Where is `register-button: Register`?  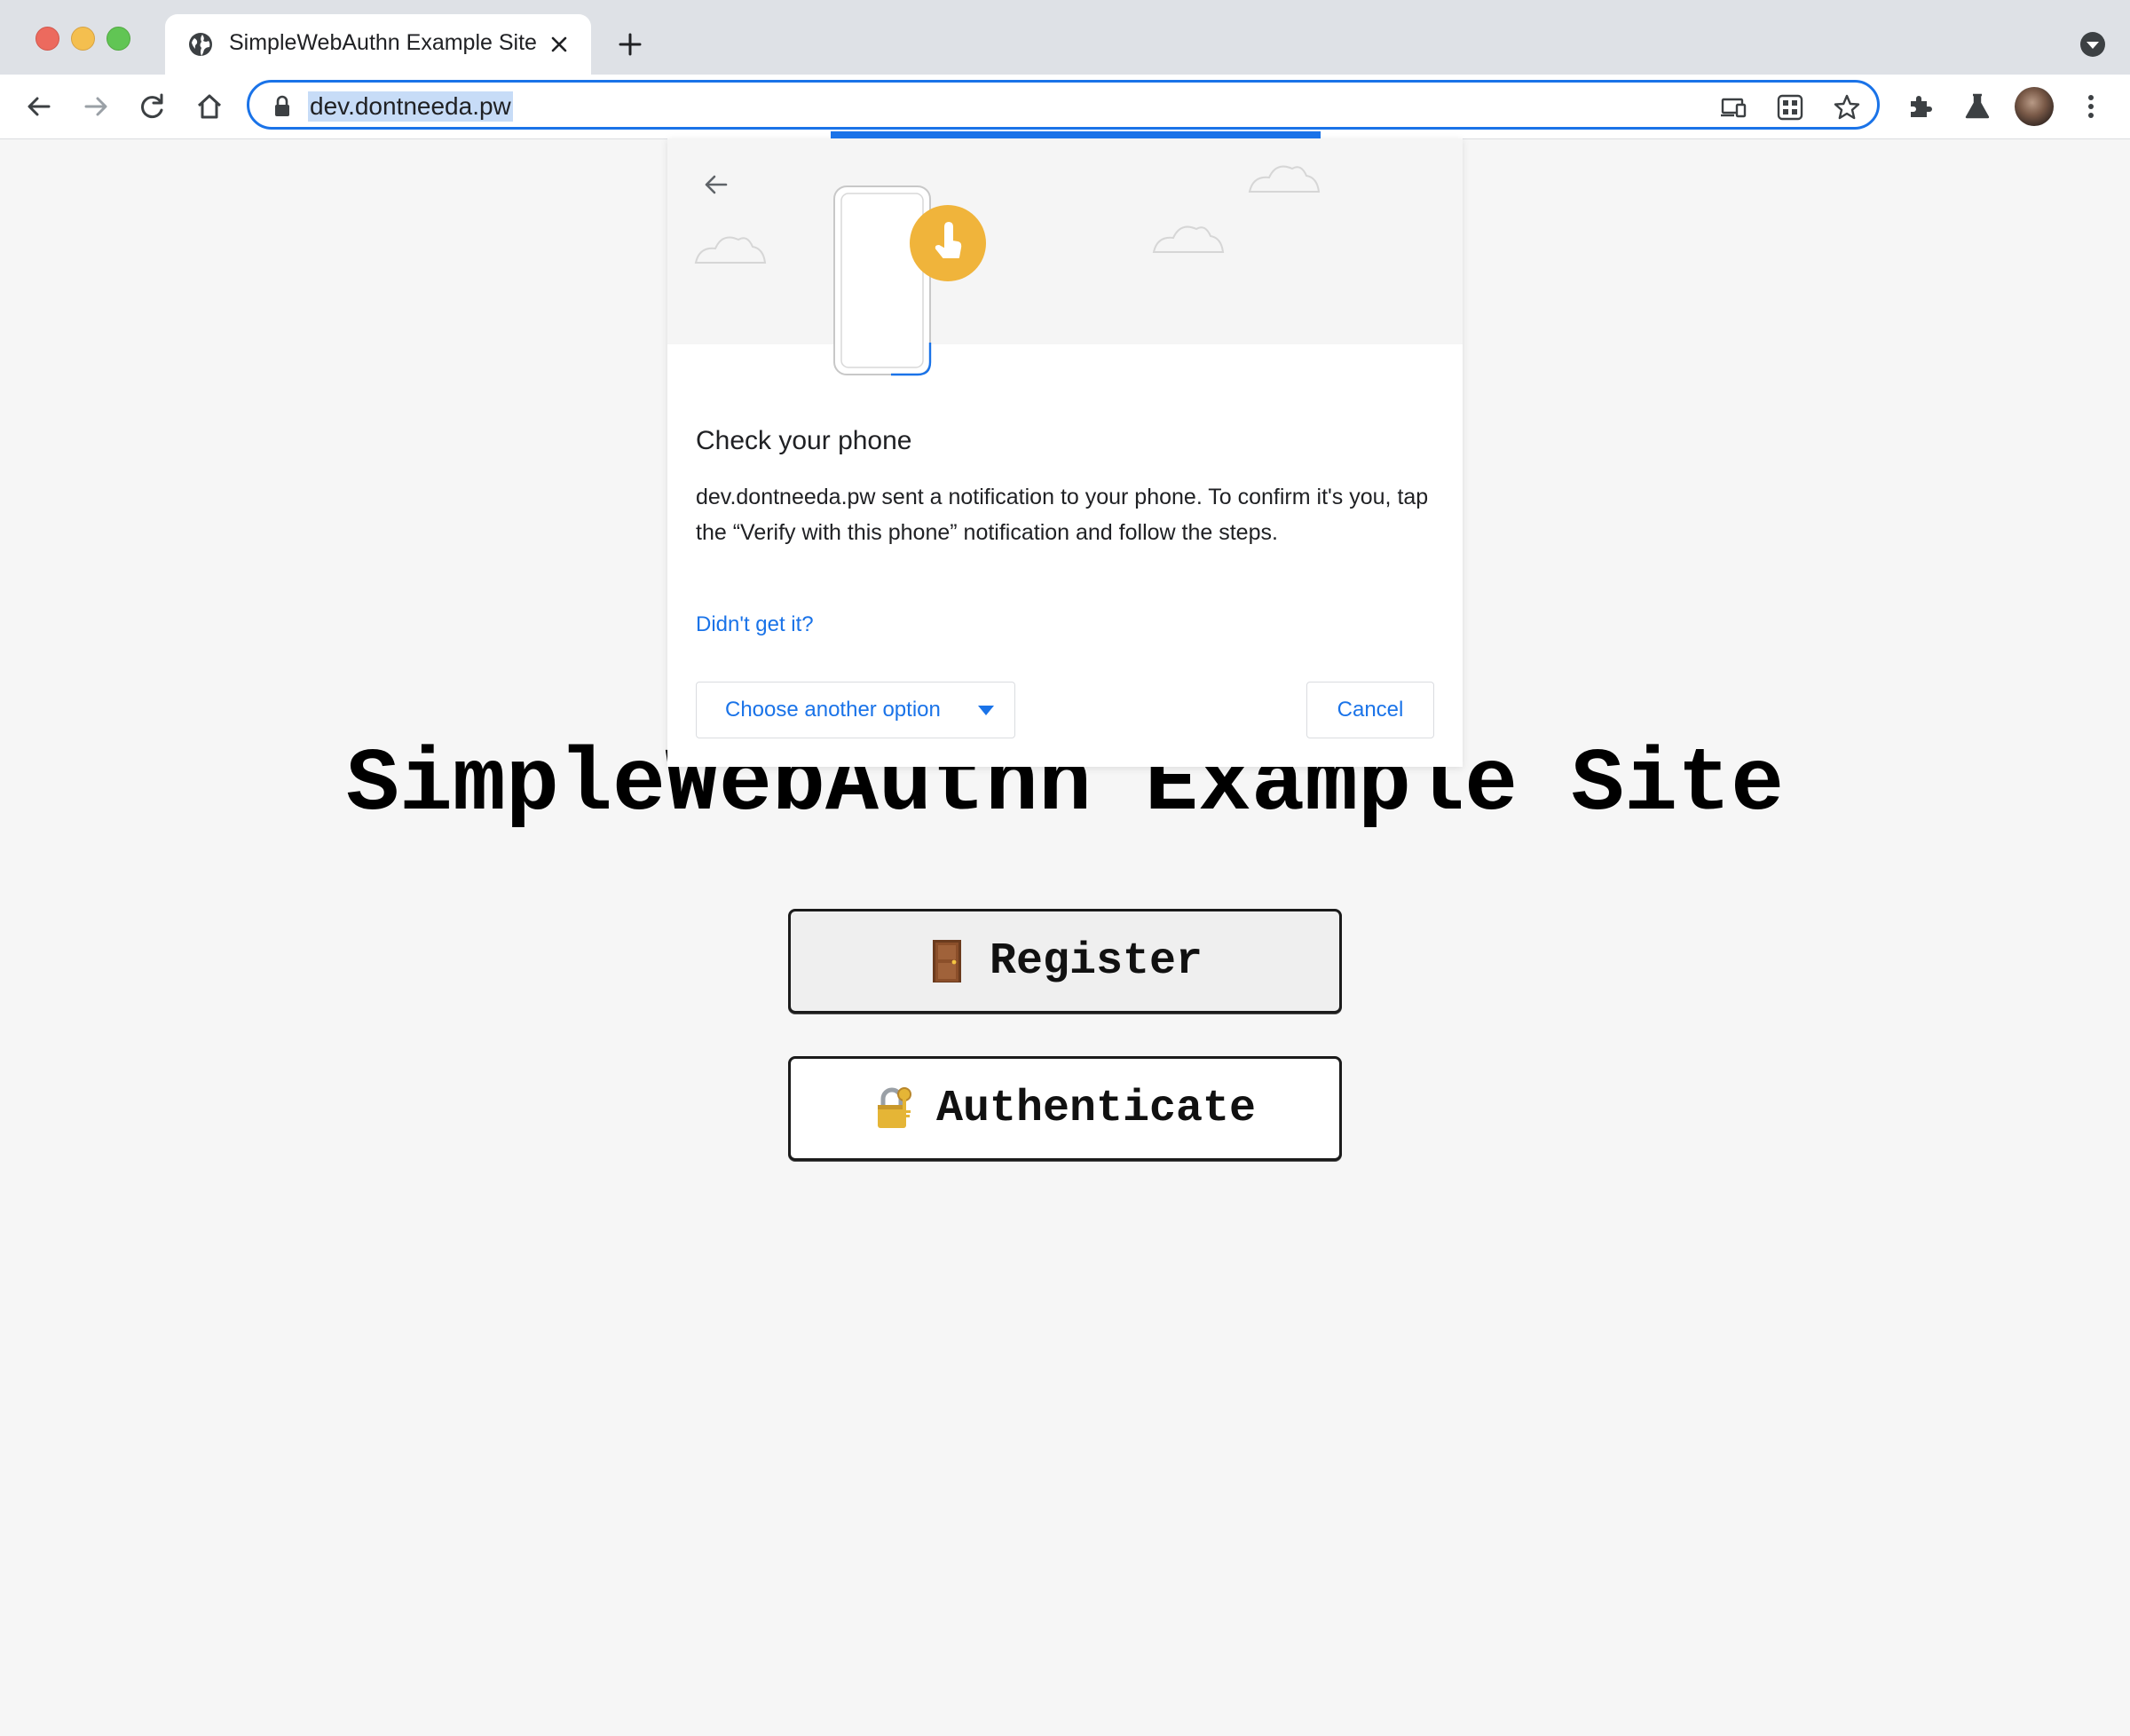
register-button: Register is located at coordinates (1065, 962).